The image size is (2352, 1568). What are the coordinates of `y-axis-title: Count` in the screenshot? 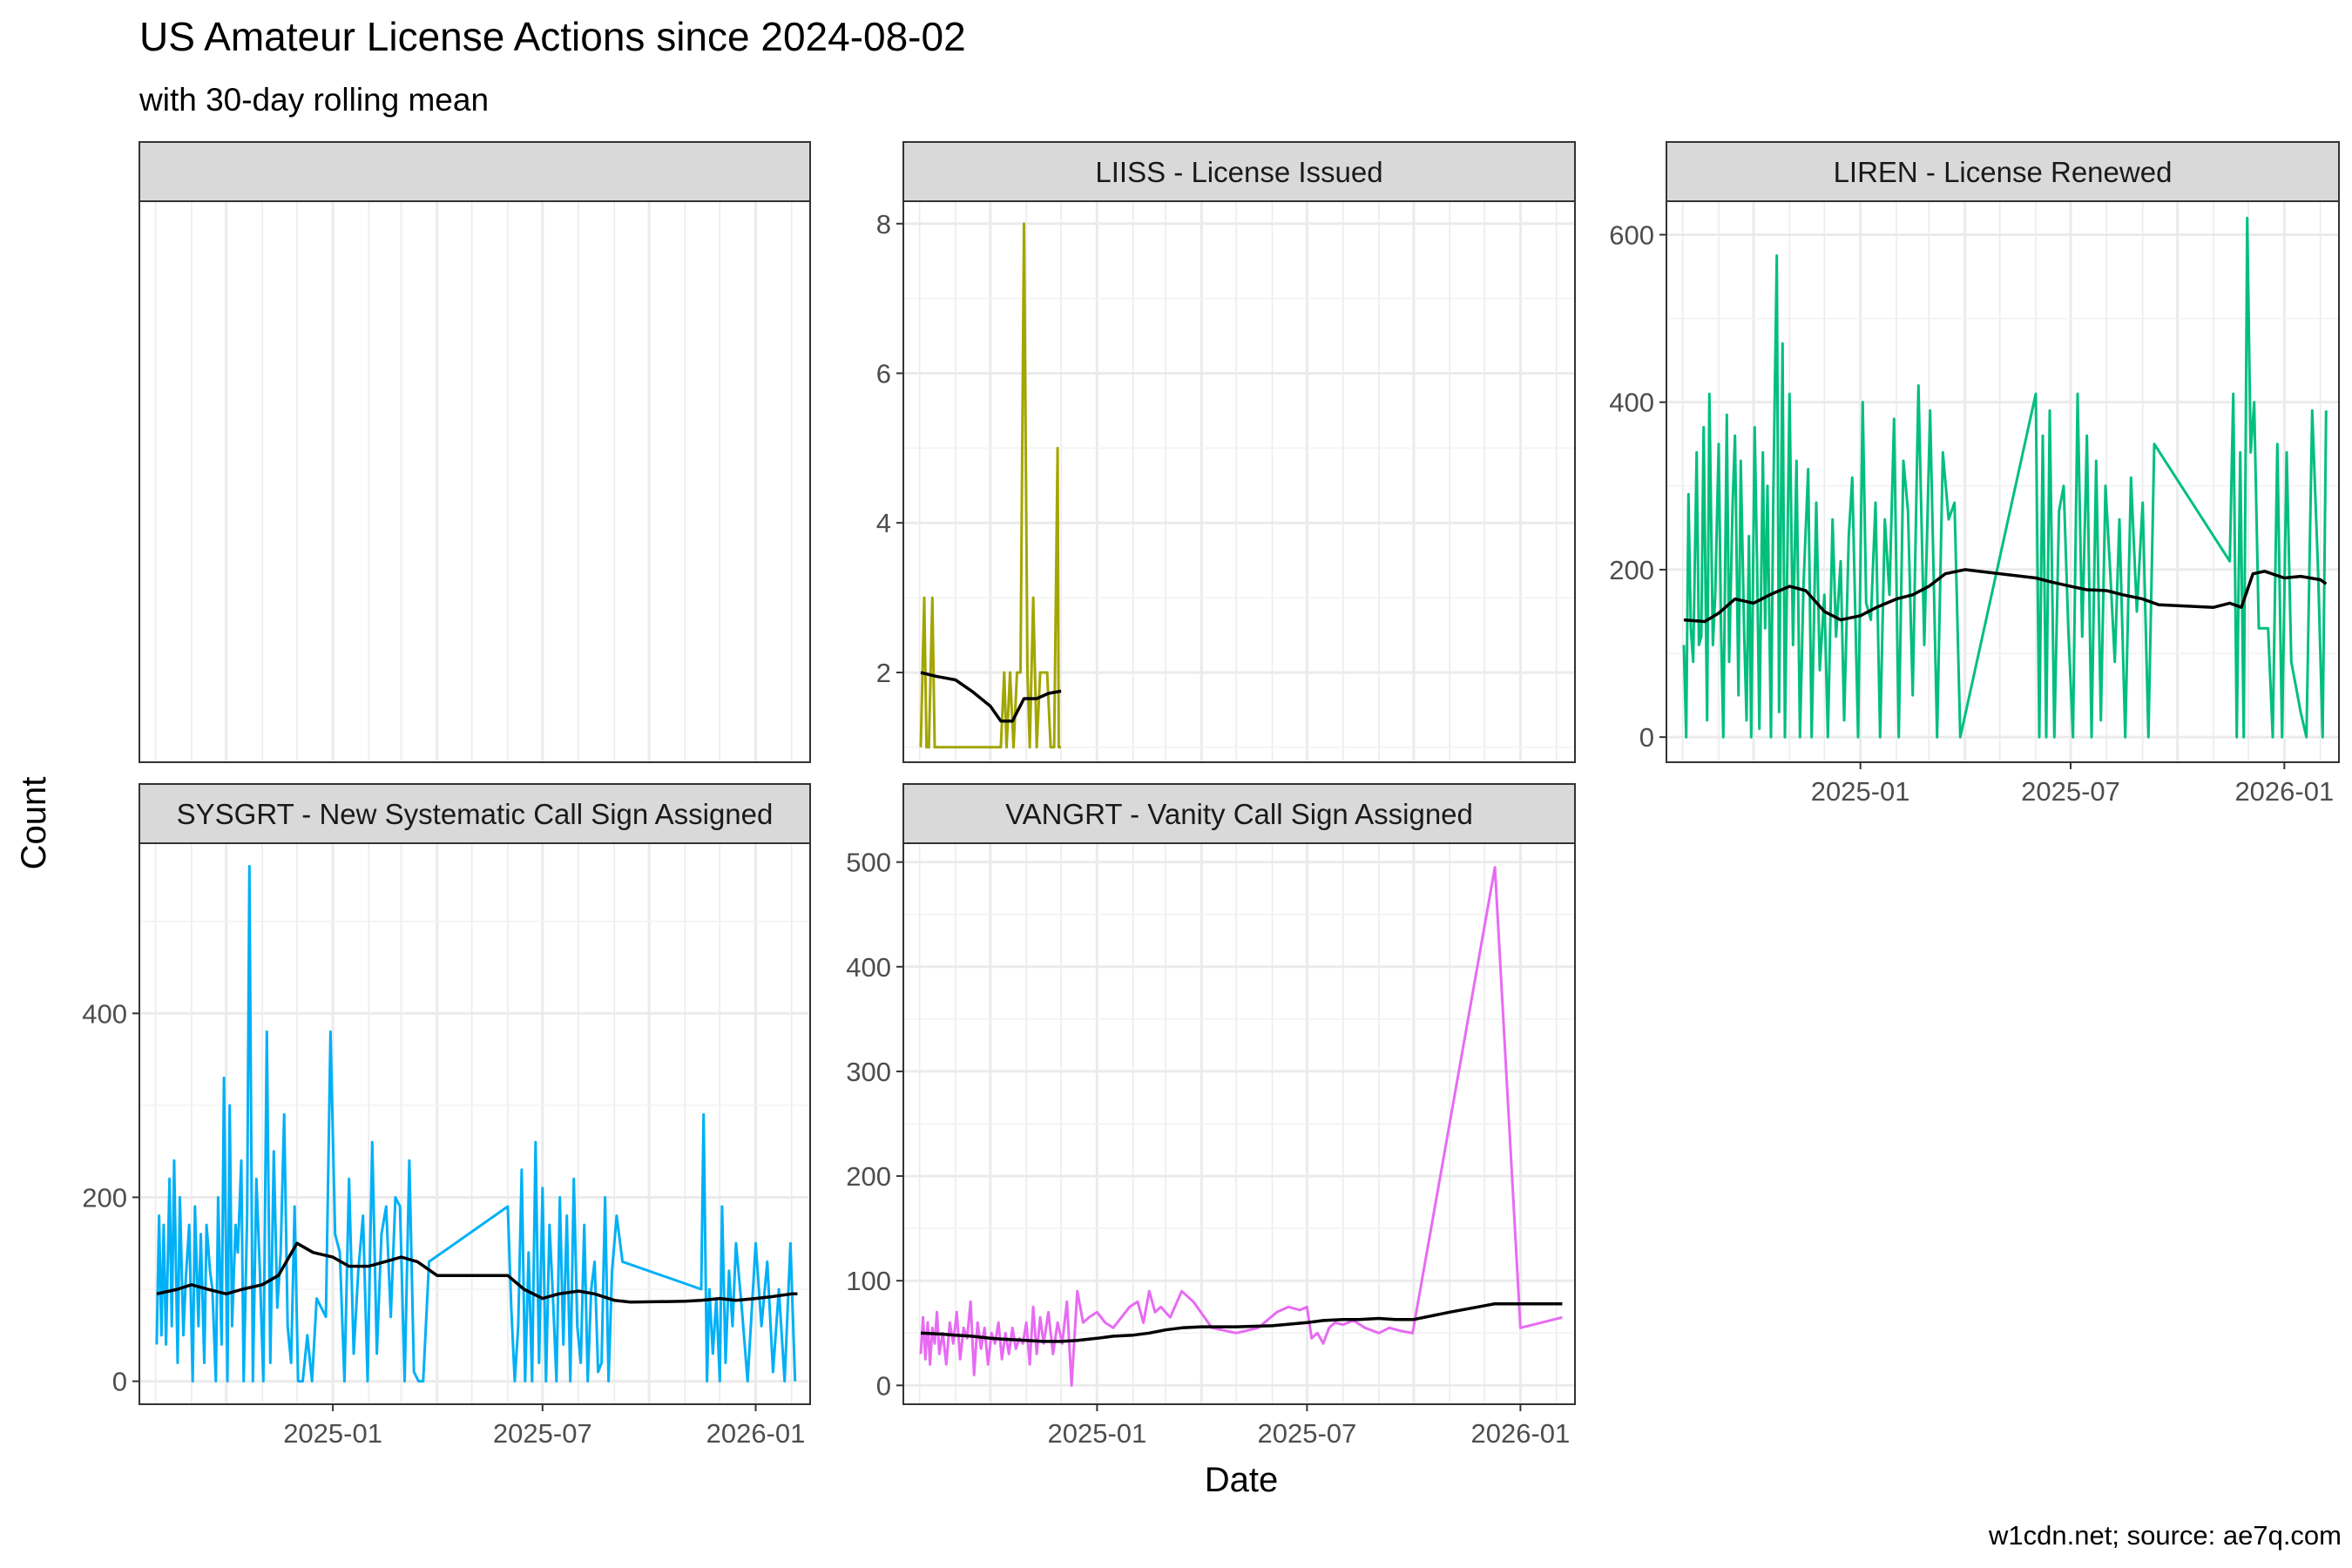 It's located at (34, 823).